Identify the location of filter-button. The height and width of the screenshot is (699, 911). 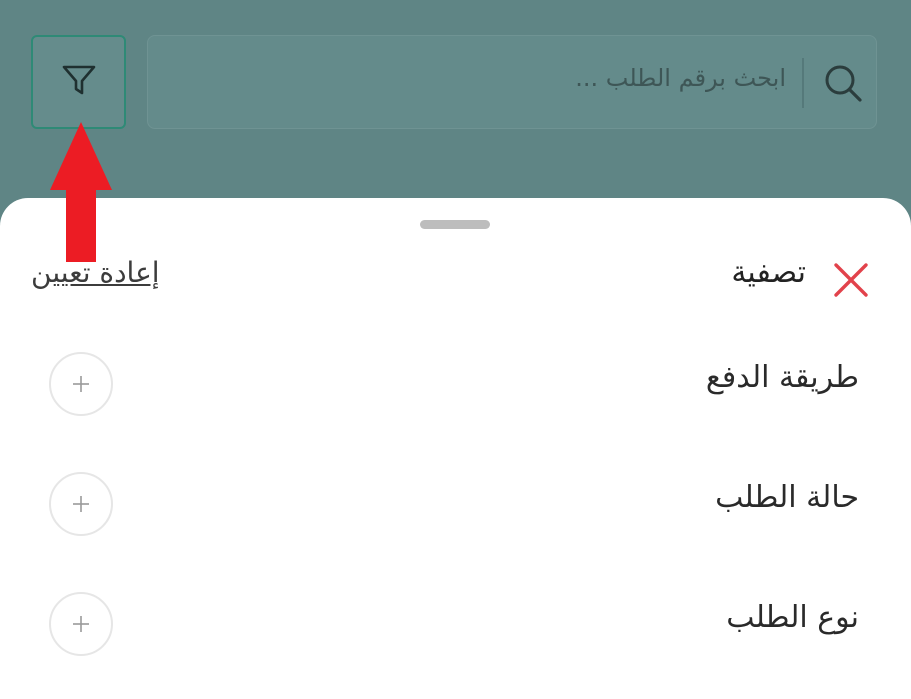
(78, 82).